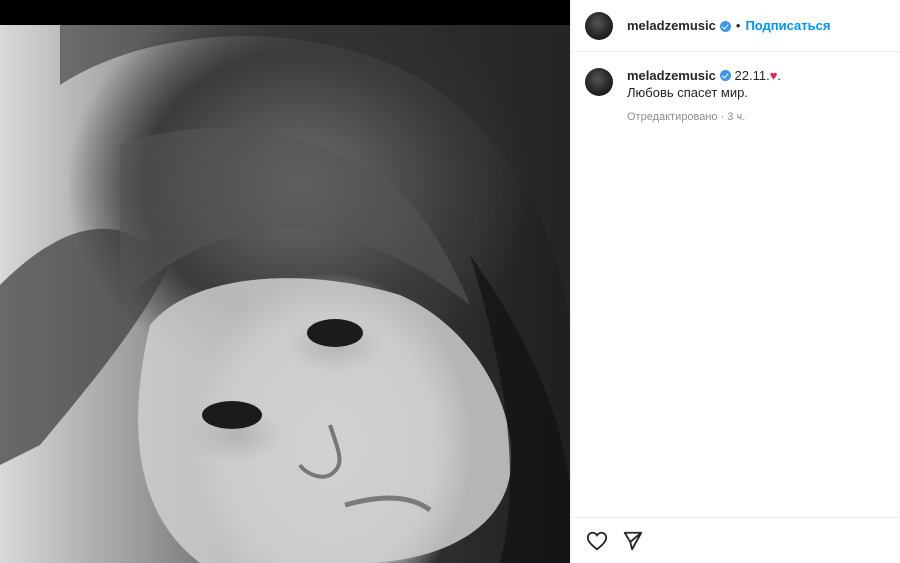 The image size is (900, 563). What do you see at coordinates (599, 82) in the screenshot?
I see `caption-avatar` at bounding box center [599, 82].